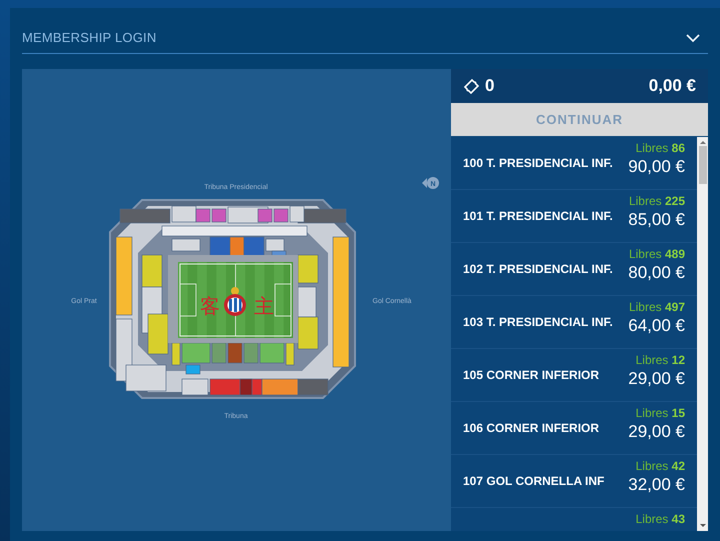  Describe the element at coordinates (656, 167) in the screenshot. I see `sector-price: 90,00 €` at that location.